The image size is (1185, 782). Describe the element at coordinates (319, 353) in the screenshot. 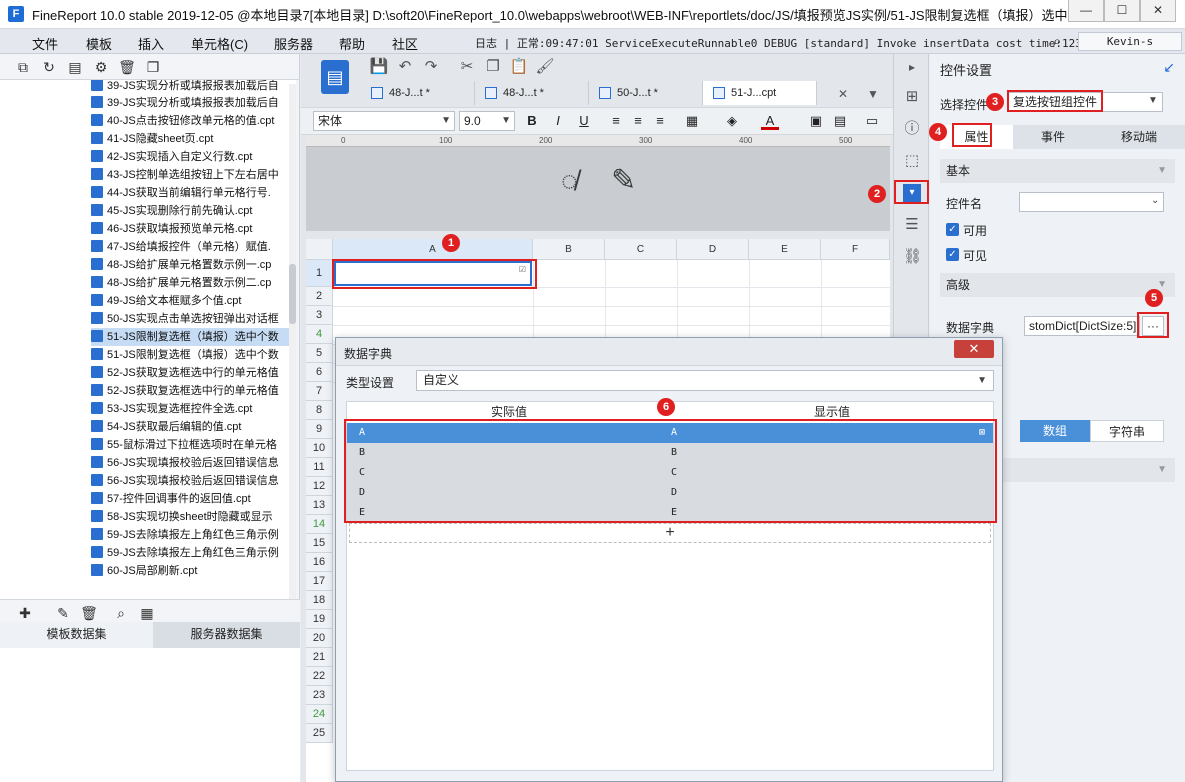

I see `row-header: 5` at that location.